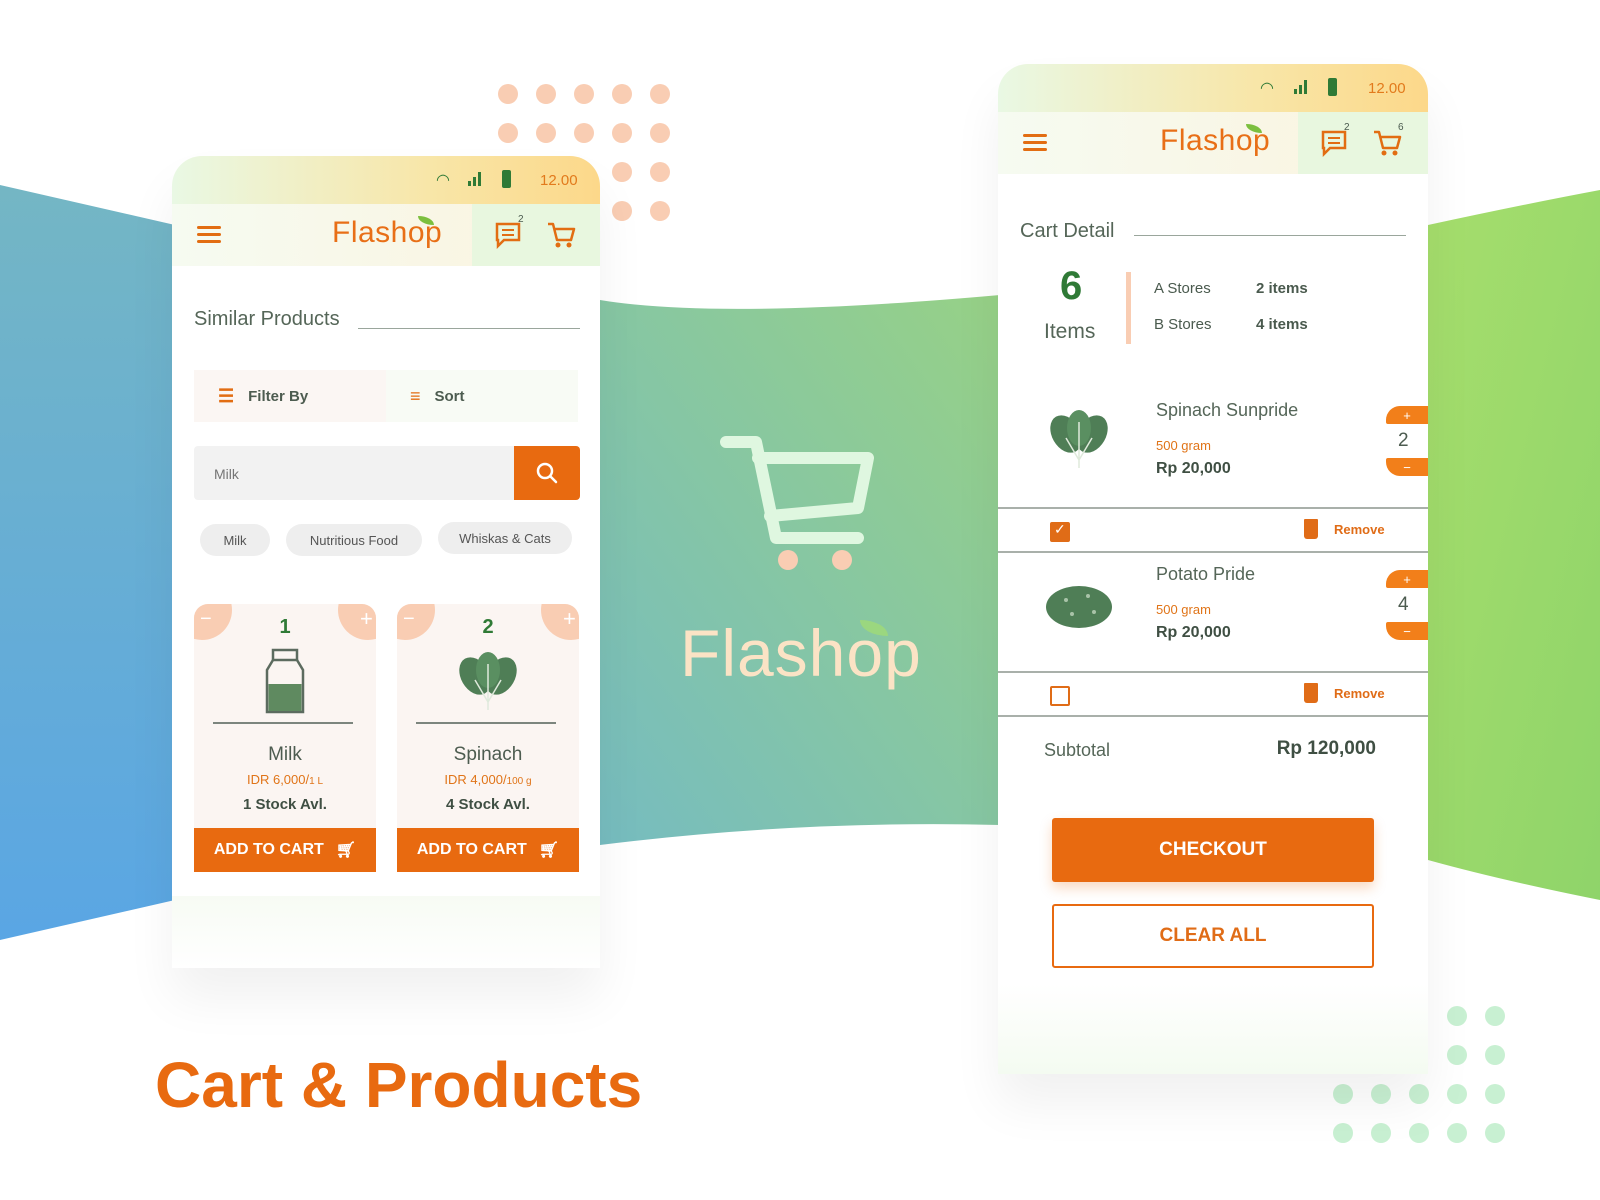  Describe the element at coordinates (488, 627) in the screenshot. I see `quantity: 2` at that location.